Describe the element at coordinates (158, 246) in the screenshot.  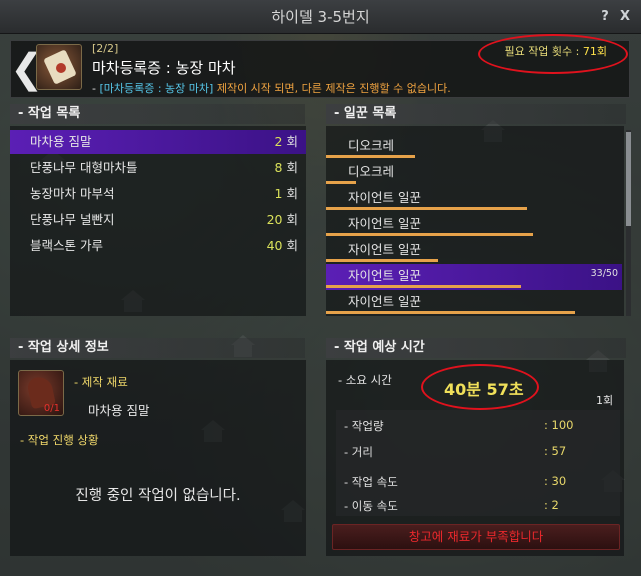
I see `work-list-item: 블랙스톤 가루 40 회` at that location.